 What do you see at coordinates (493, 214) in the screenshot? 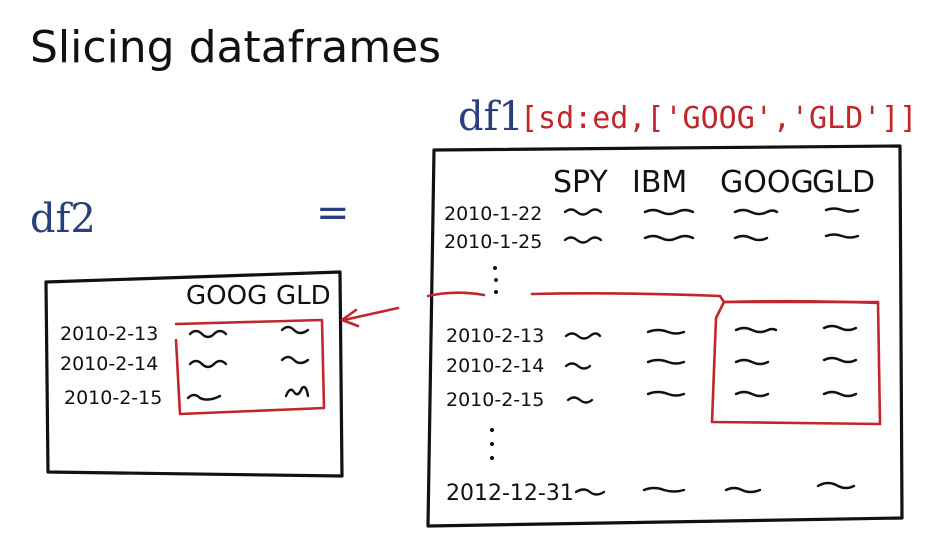
I see `source-row-date: 2010-1-22` at bounding box center [493, 214].